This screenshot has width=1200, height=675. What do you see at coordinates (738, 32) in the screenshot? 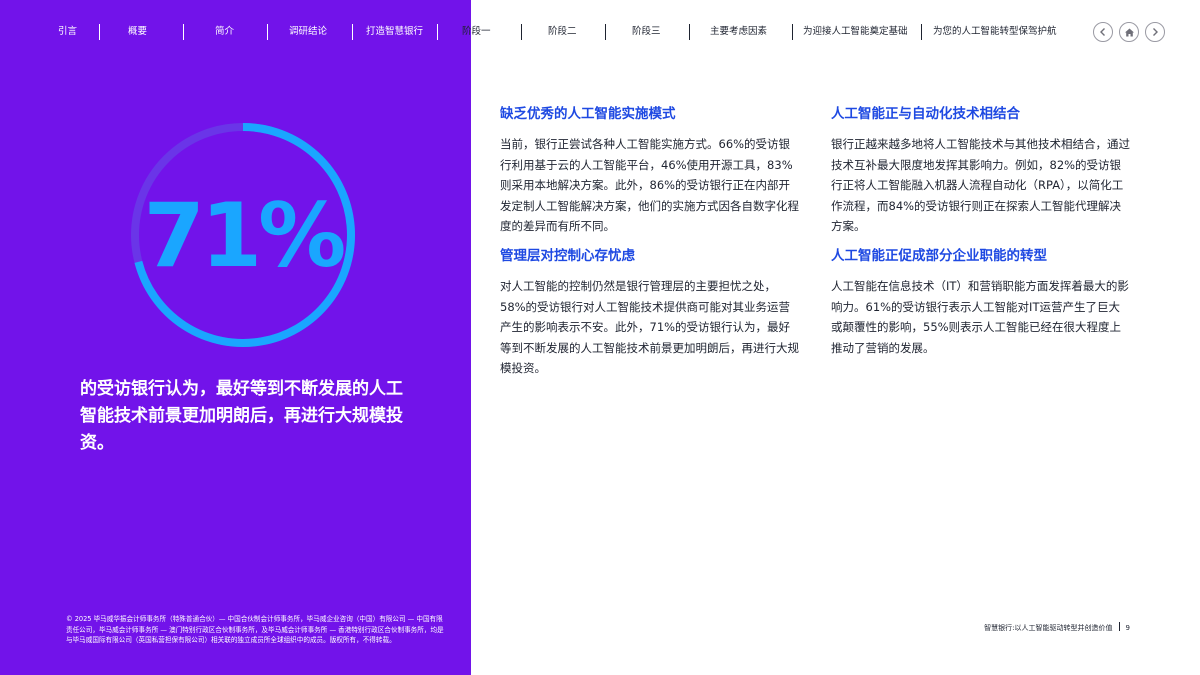
I see `nav-item-key-considerations: 主要考虑因素` at bounding box center [738, 32].